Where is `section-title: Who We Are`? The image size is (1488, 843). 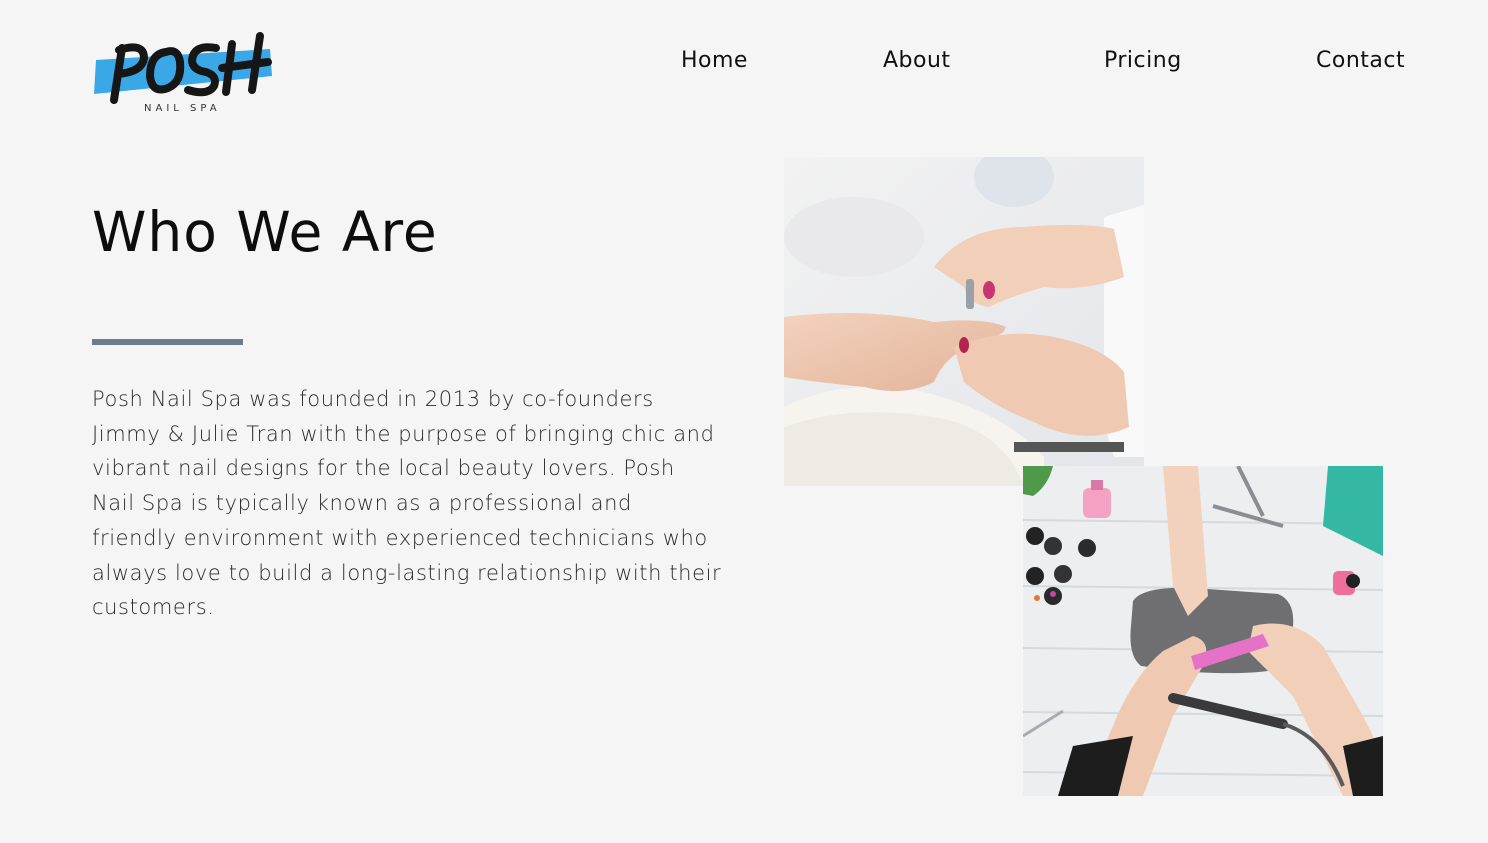
section-title: Who We Are is located at coordinates (265, 232).